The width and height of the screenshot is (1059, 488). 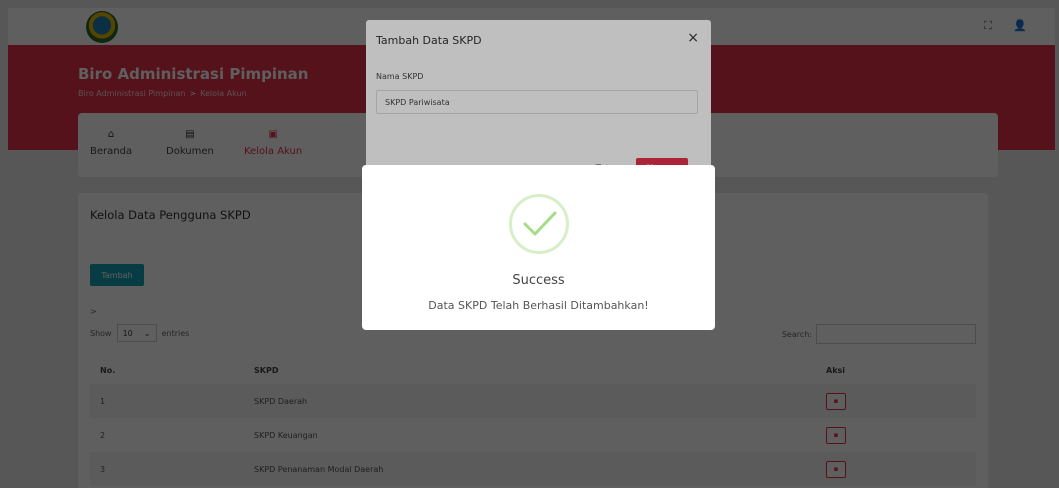 I want to click on success-message: Data SKPD Telah Berhasil Ditambahkan!, so click(x=538, y=305).